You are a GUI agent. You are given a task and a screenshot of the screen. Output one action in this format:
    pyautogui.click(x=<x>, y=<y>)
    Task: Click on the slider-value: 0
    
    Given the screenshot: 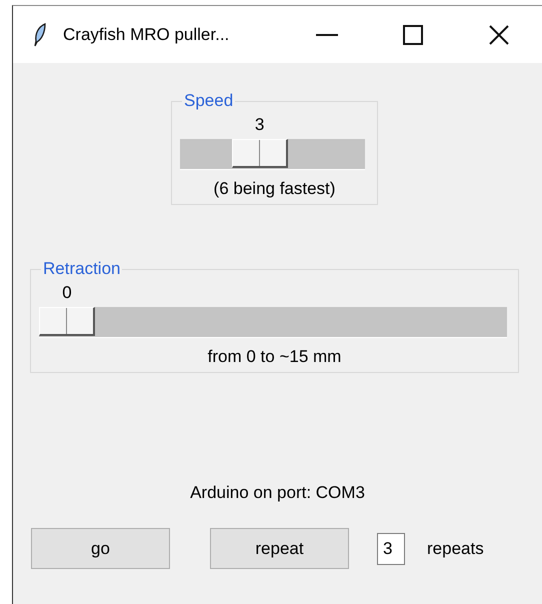 What is the action you would take?
    pyautogui.click(x=67, y=293)
    